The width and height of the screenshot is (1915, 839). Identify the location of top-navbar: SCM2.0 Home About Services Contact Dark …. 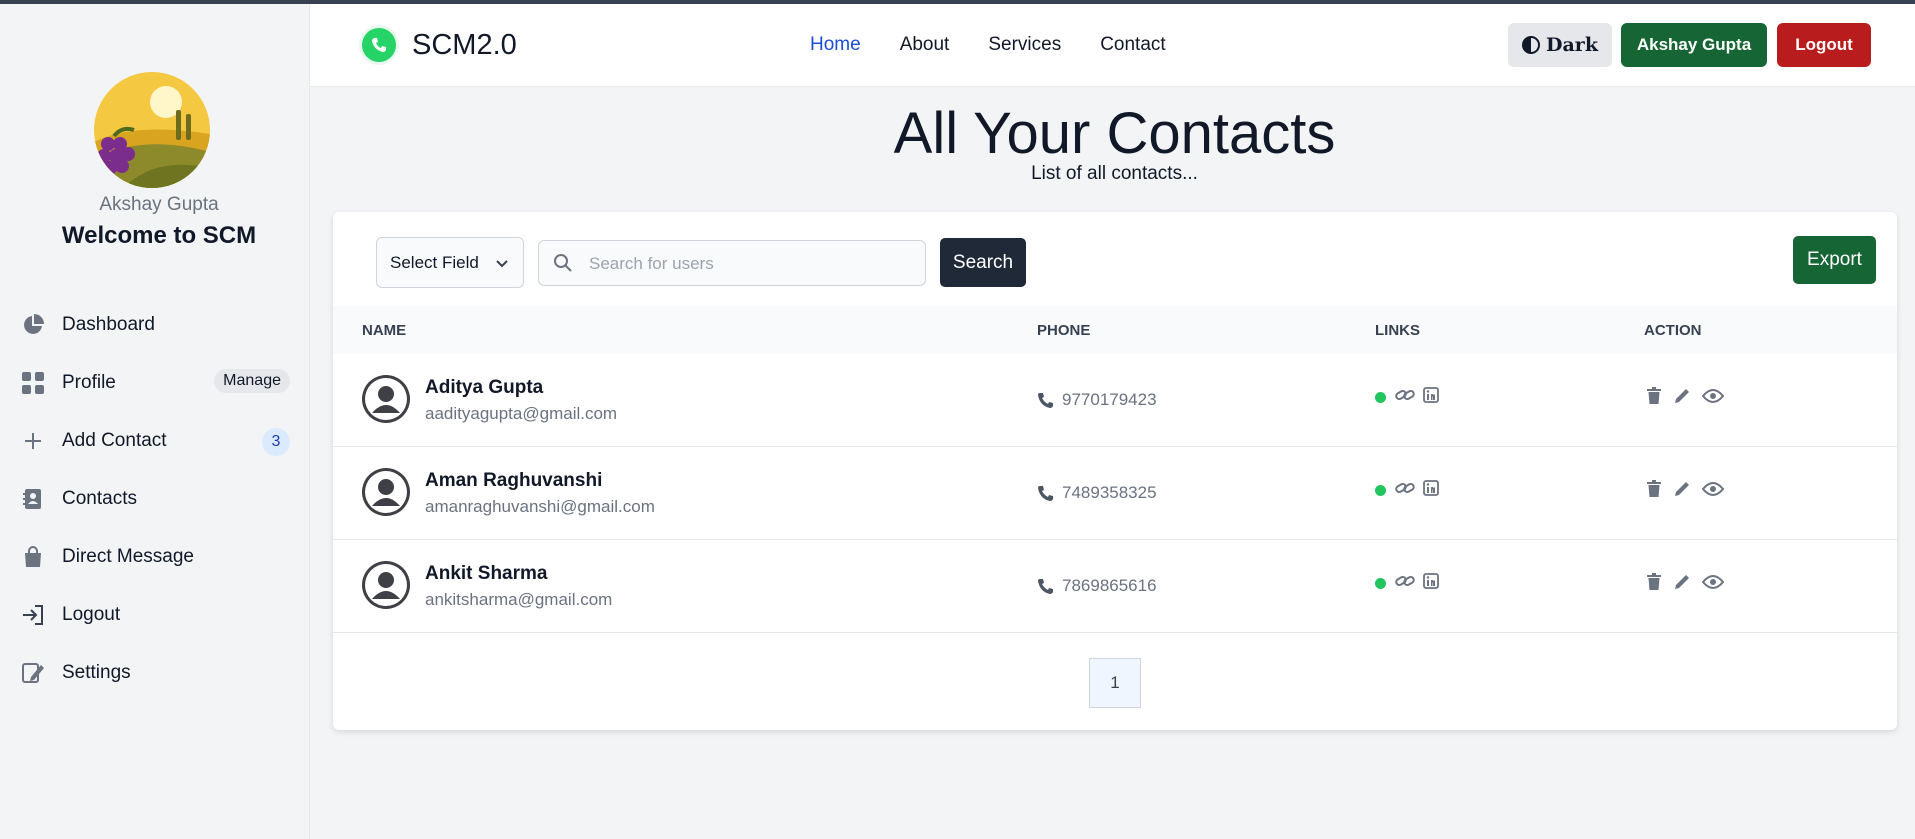
(1112, 45).